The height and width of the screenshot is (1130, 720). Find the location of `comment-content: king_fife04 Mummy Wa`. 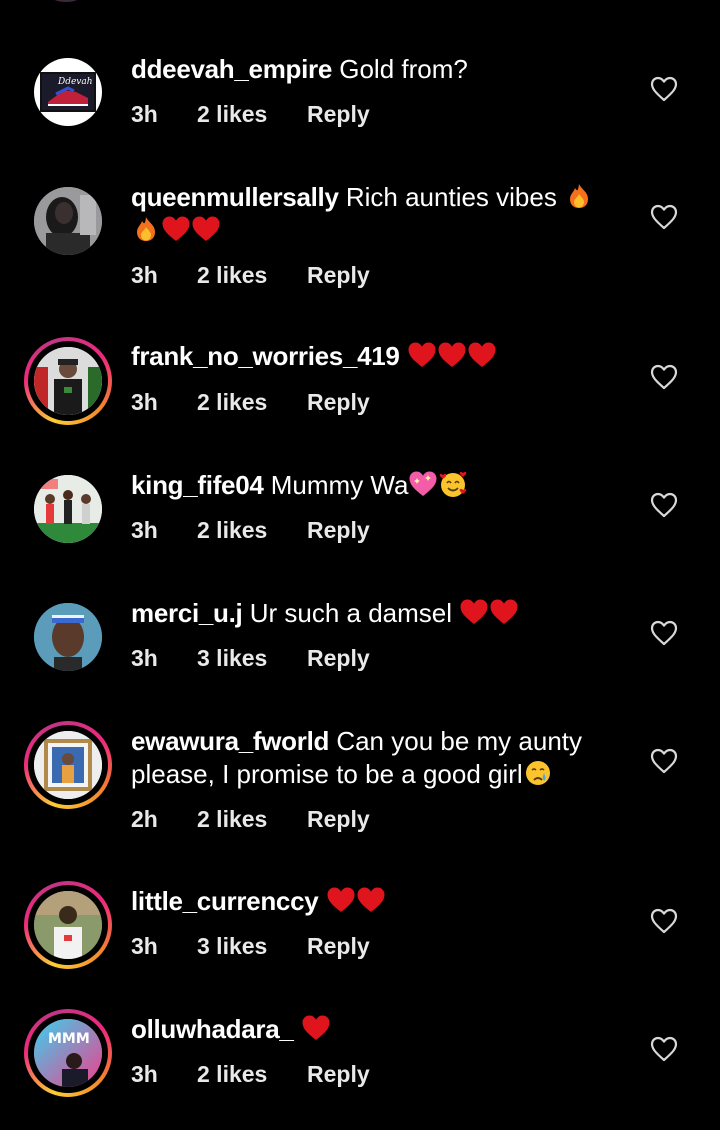

comment-content: king_fife04 Mummy Wa is located at coordinates (376, 485).